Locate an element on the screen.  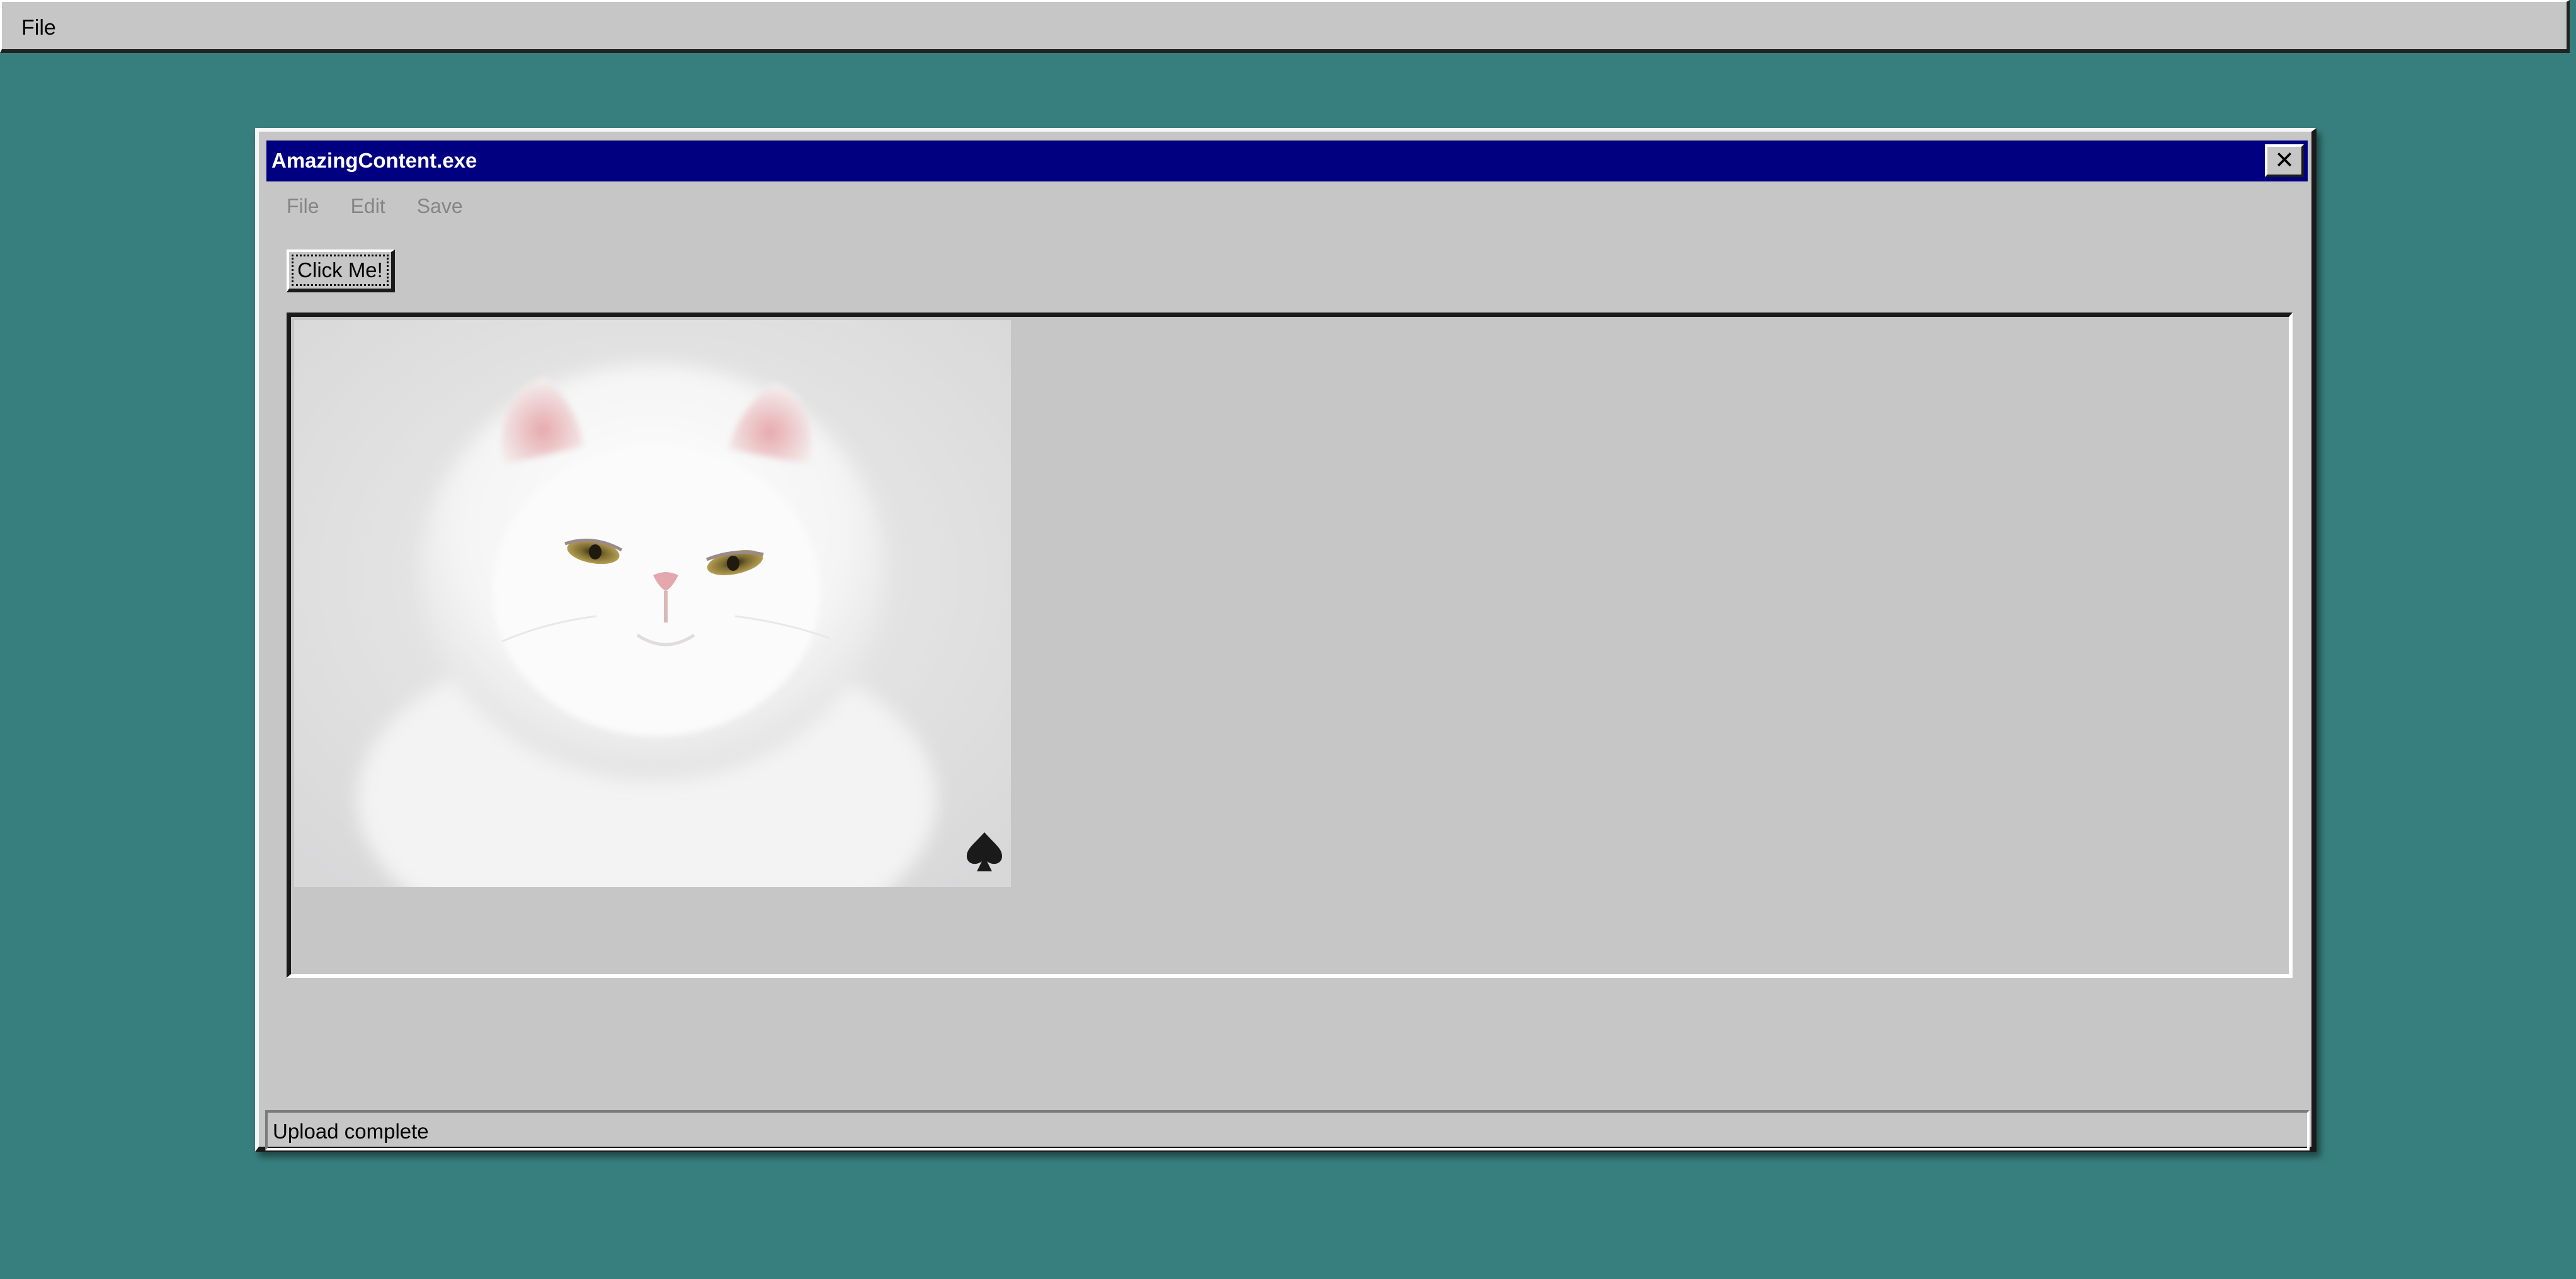
menu-file: File is located at coordinates (303, 206).